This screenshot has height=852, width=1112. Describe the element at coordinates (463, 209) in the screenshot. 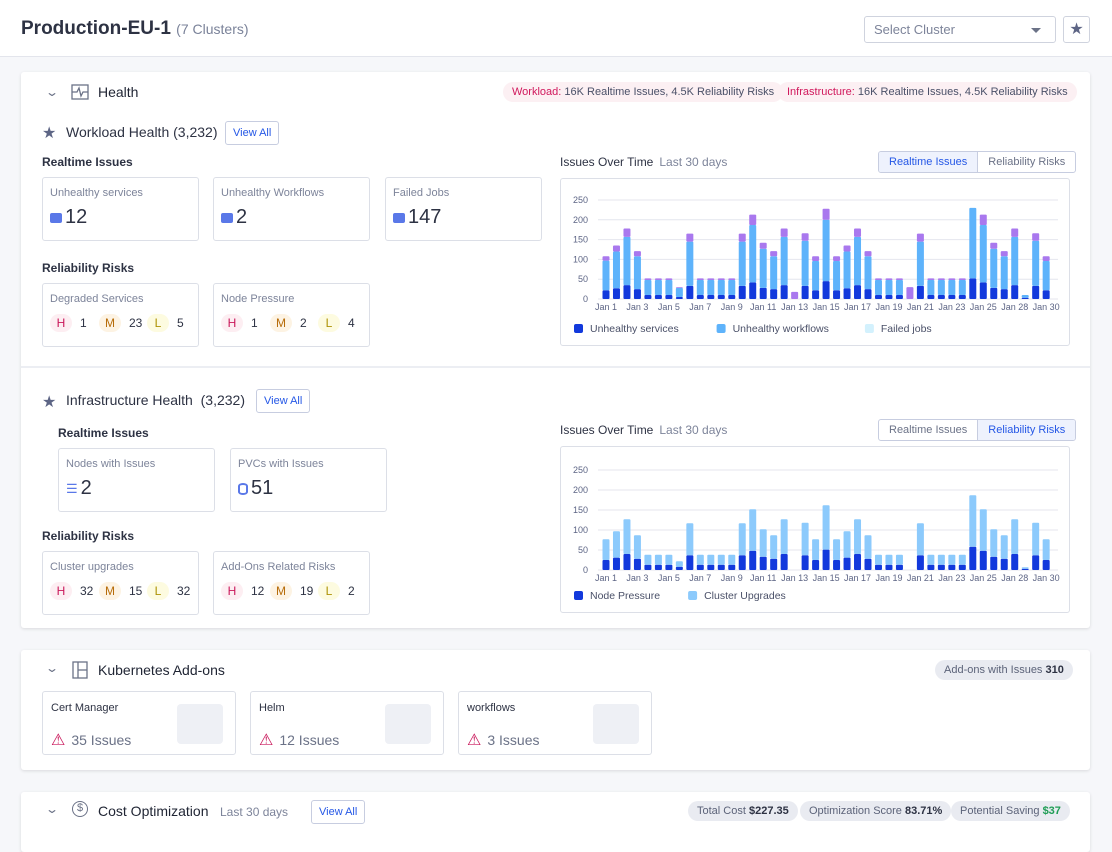

I see `failed-jobs-card: Failed Jobs 147` at that location.